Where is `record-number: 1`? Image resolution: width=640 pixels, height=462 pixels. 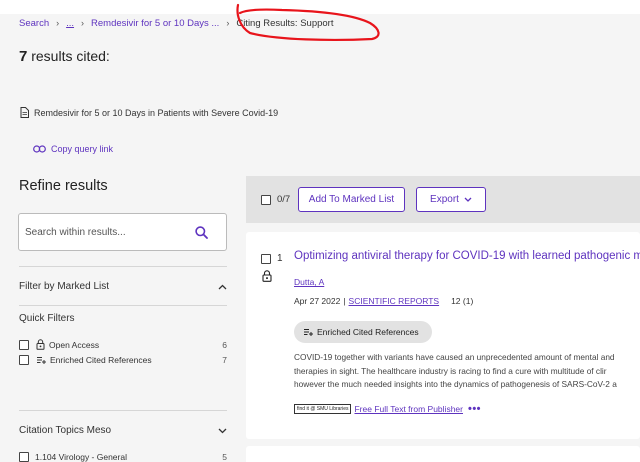
record-number: 1 is located at coordinates (280, 258).